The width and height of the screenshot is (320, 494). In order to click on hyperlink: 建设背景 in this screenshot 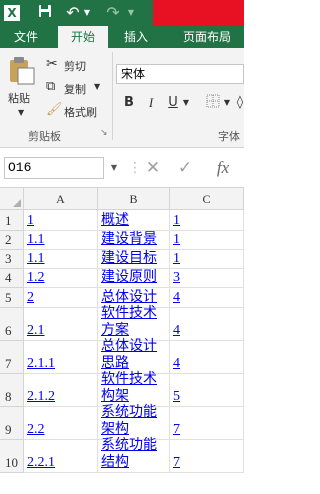, I will do `click(129, 239)`.